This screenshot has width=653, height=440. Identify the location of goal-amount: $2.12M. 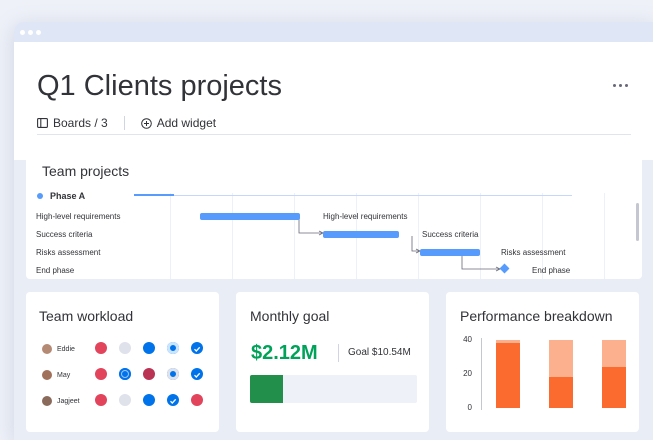
(284, 353).